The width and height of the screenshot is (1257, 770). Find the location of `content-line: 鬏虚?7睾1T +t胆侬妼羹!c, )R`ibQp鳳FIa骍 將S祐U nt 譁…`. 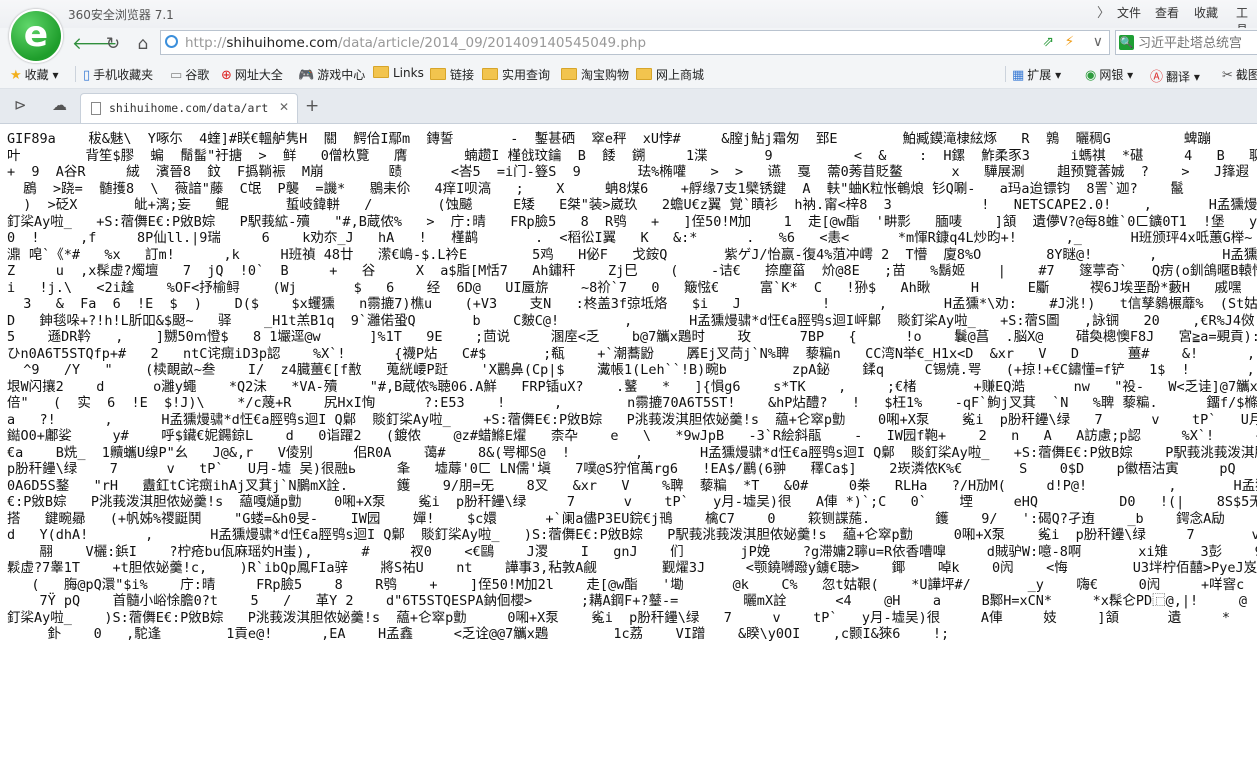

content-line: 鬏虚?7睾1T +t胆侬妼羹!c, )R`ibQp鳳FIa骍 將S祐U nt 譁… is located at coordinates (632, 568).